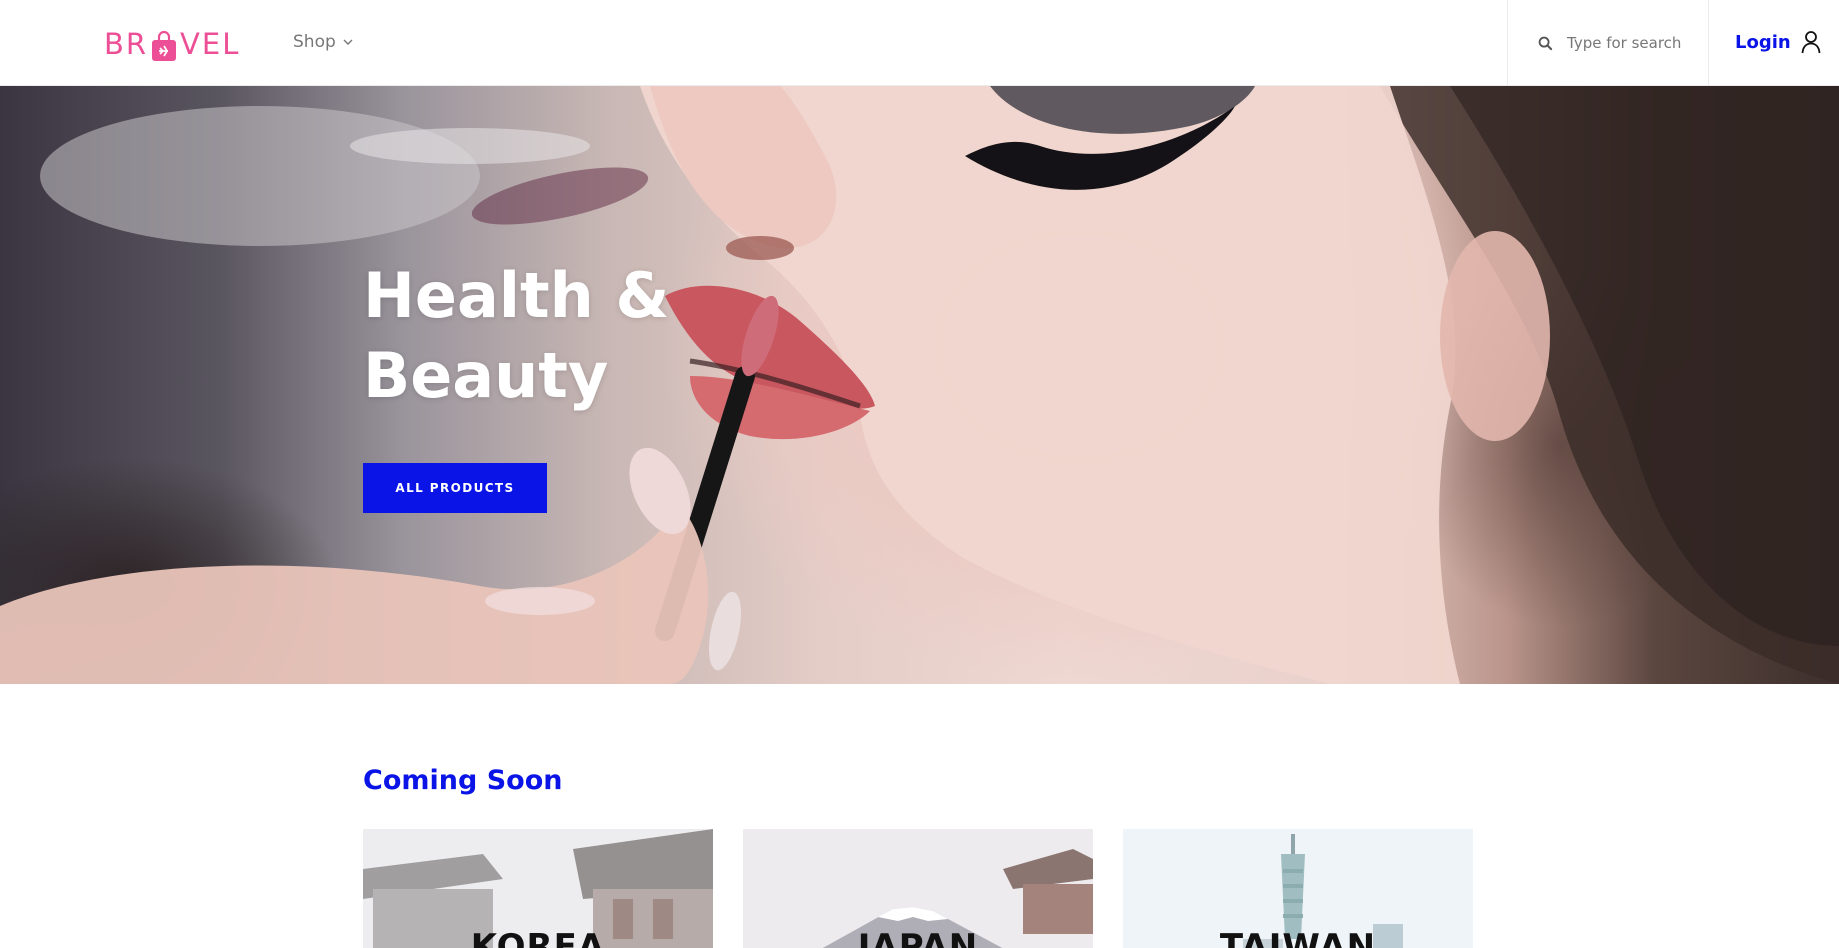  What do you see at coordinates (126, 44) in the screenshot?
I see `logo-text-prefix: BR` at bounding box center [126, 44].